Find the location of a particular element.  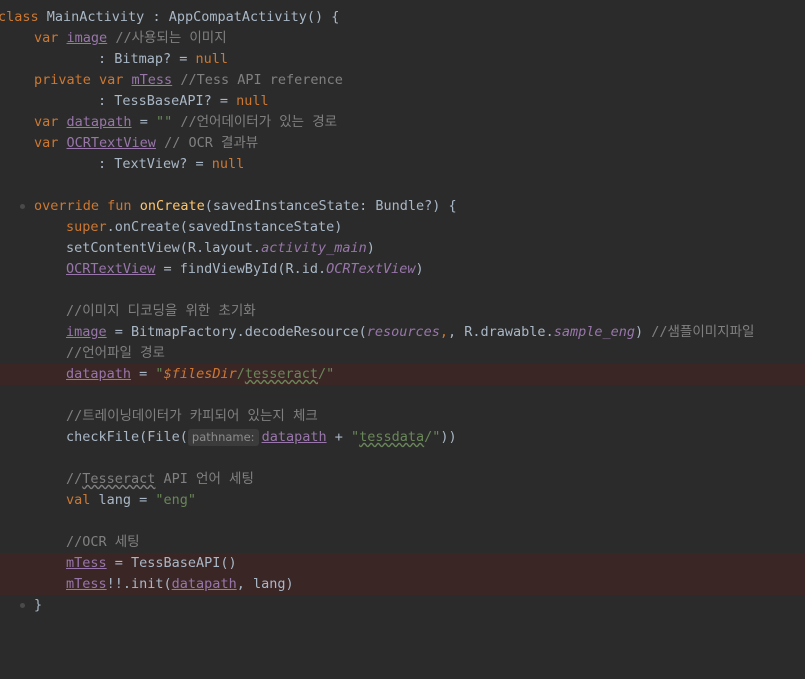

parameter-hint: pathname: is located at coordinates (223, 437).